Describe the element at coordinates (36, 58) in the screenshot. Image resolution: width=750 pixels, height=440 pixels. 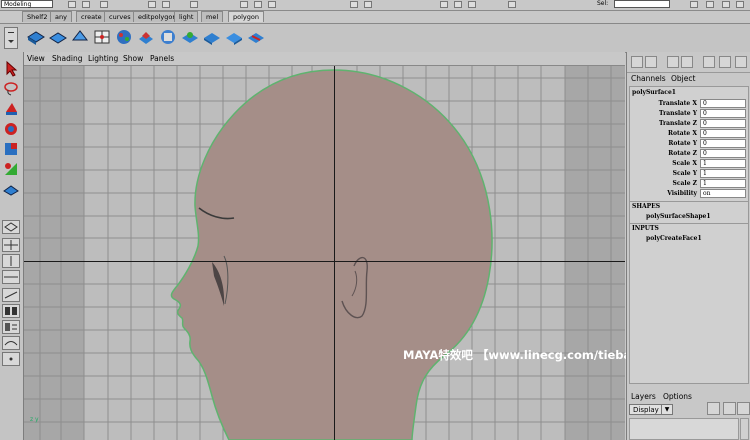
I see `menu-view: View` at that location.